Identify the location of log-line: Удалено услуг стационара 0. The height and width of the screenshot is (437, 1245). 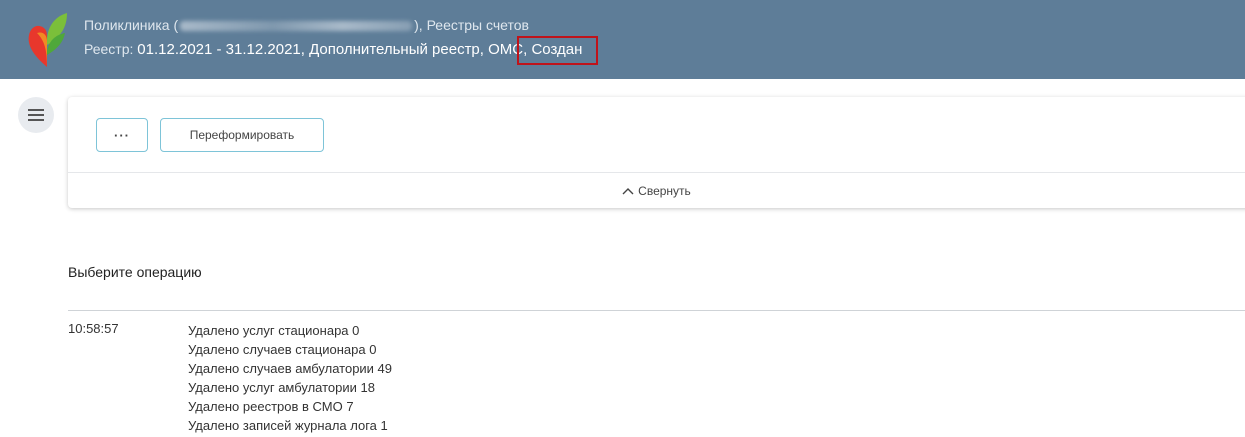
(274, 330).